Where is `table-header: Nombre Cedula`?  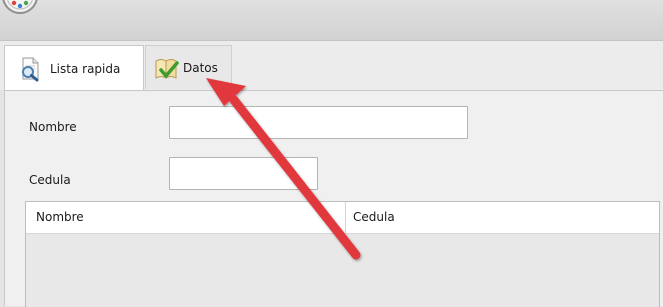 table-header: Nombre Cedula is located at coordinates (342, 218).